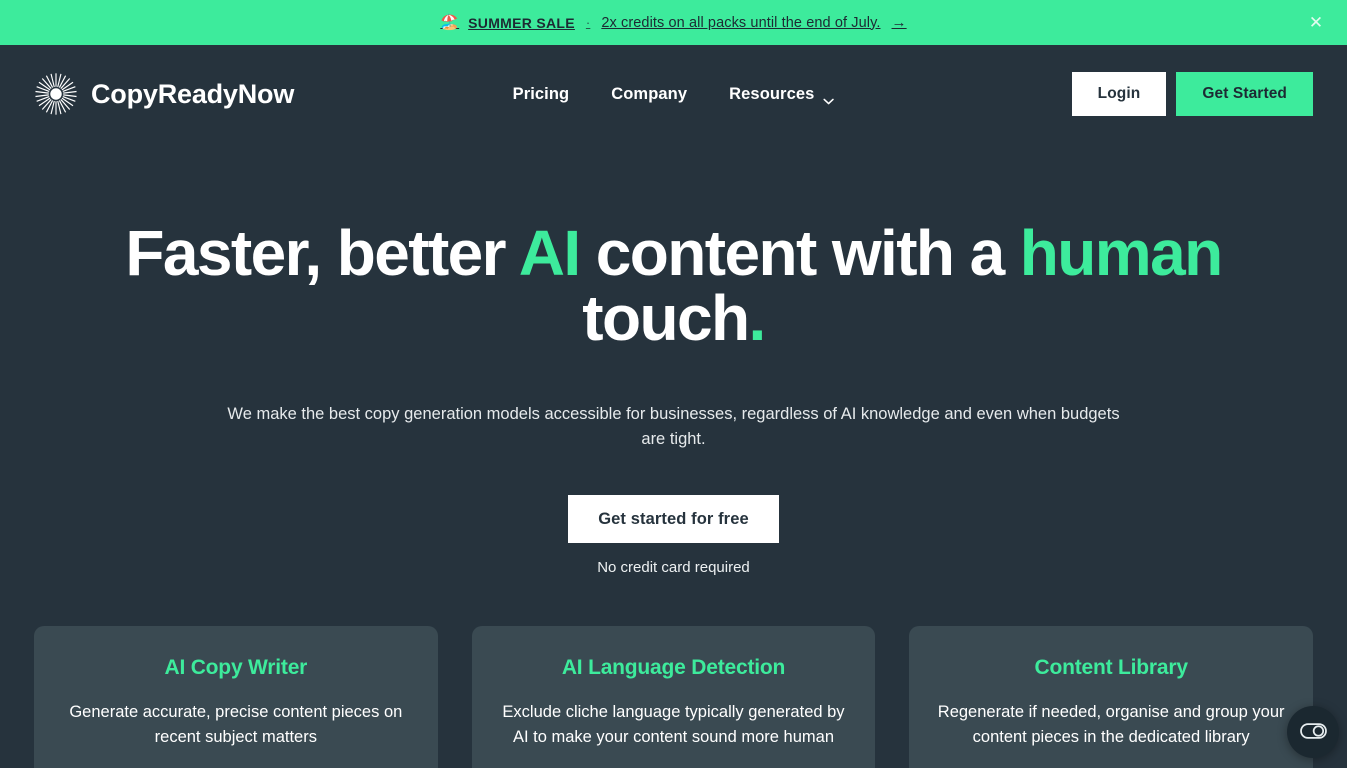 The image size is (1347, 768). Describe the element at coordinates (1111, 668) in the screenshot. I see `feature-card-title: Content Library` at that location.